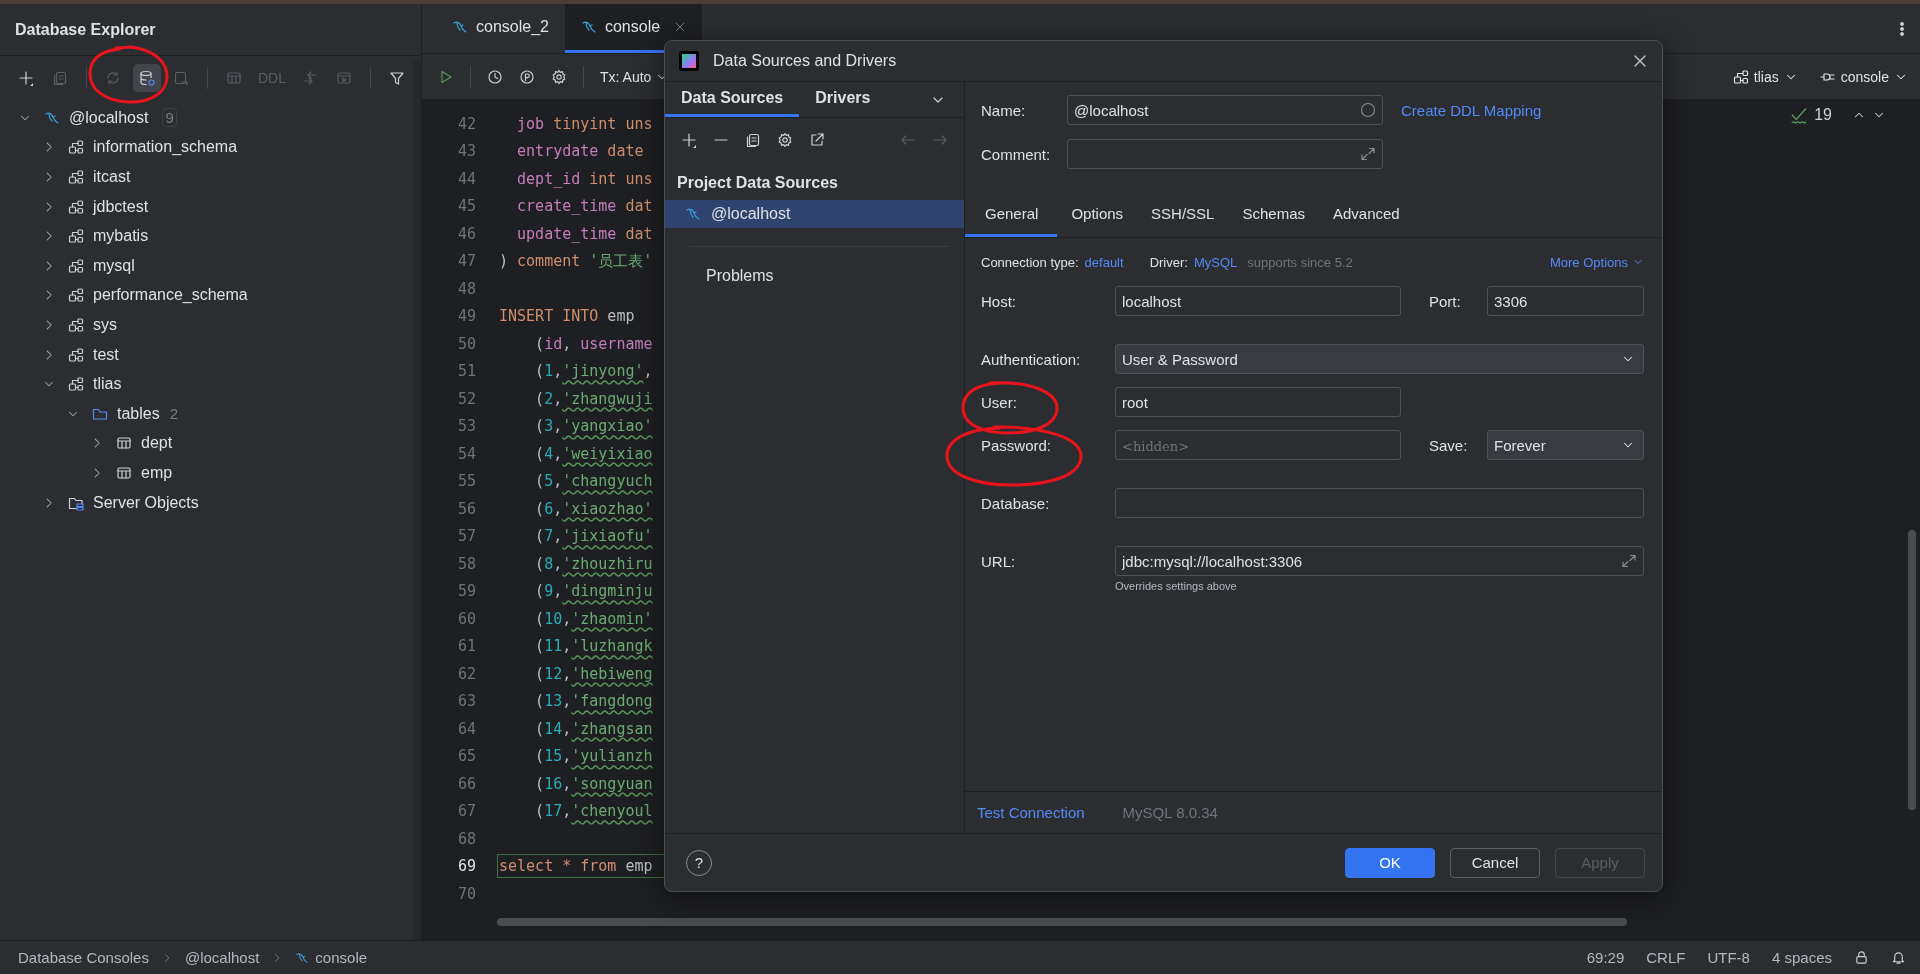 Image resolution: width=1920 pixels, height=974 pixels. I want to click on settings-tab: Schemas, so click(1273, 214).